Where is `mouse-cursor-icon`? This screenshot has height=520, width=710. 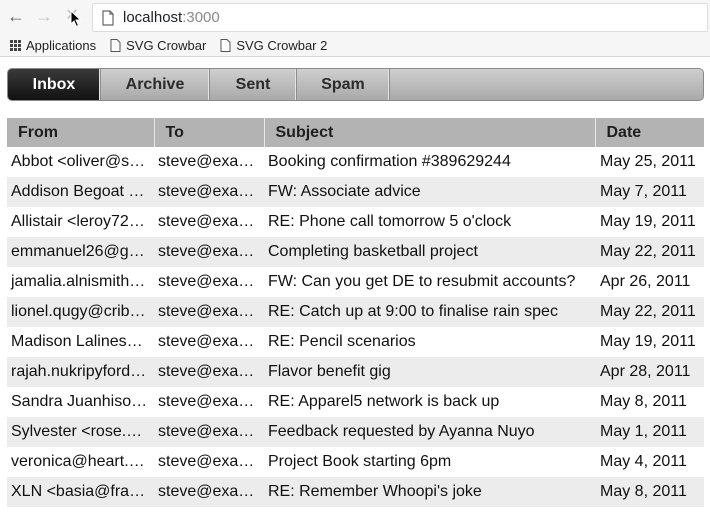 mouse-cursor-icon is located at coordinates (76, 19).